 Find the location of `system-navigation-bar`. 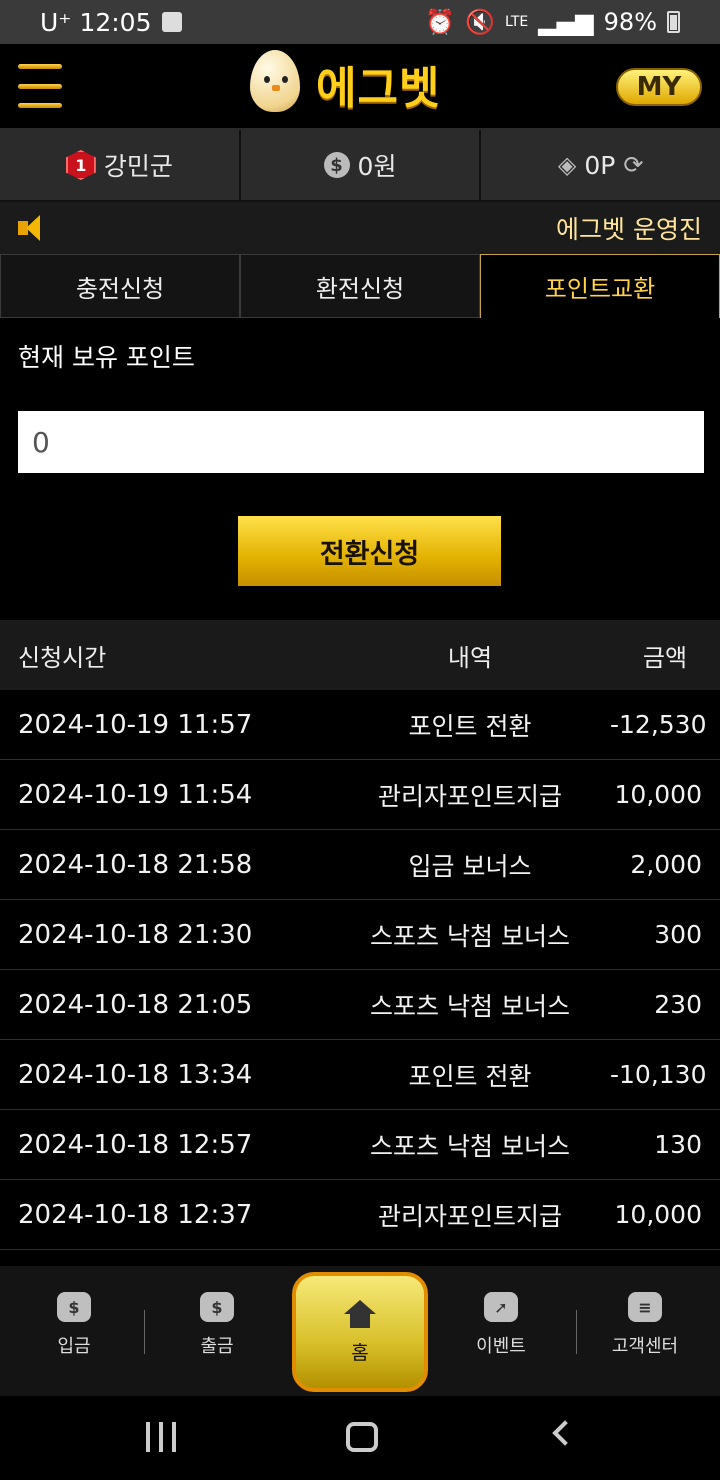

system-navigation-bar is located at coordinates (360, 1438).